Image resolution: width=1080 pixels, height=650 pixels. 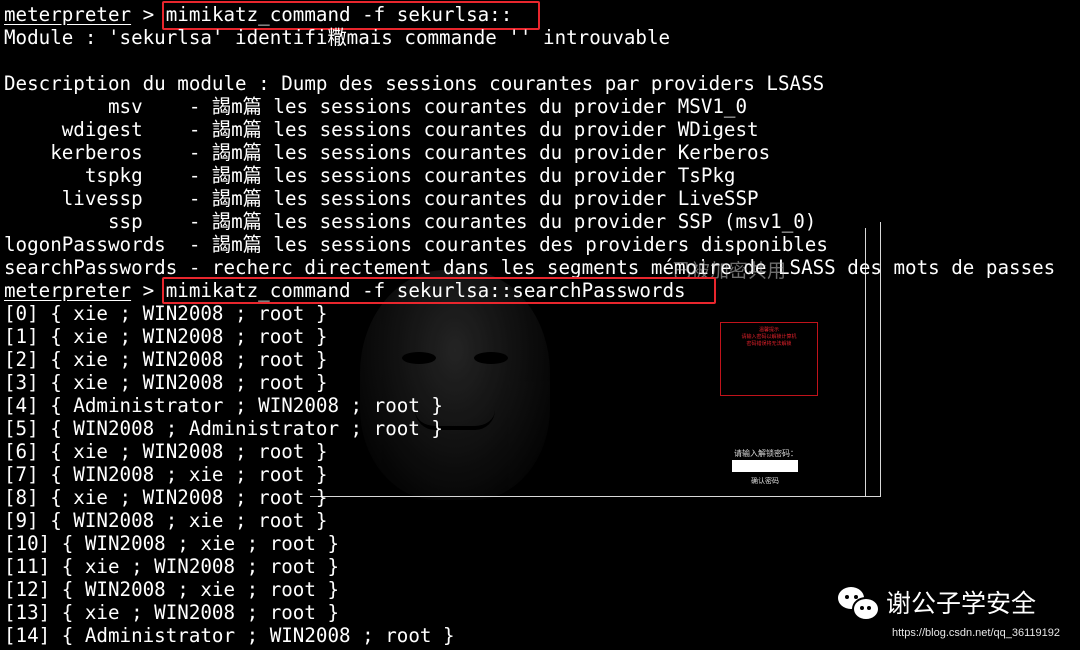 I want to click on result-line: [6] { xie ; WIN2008 ; root }, so click(x=166, y=451).